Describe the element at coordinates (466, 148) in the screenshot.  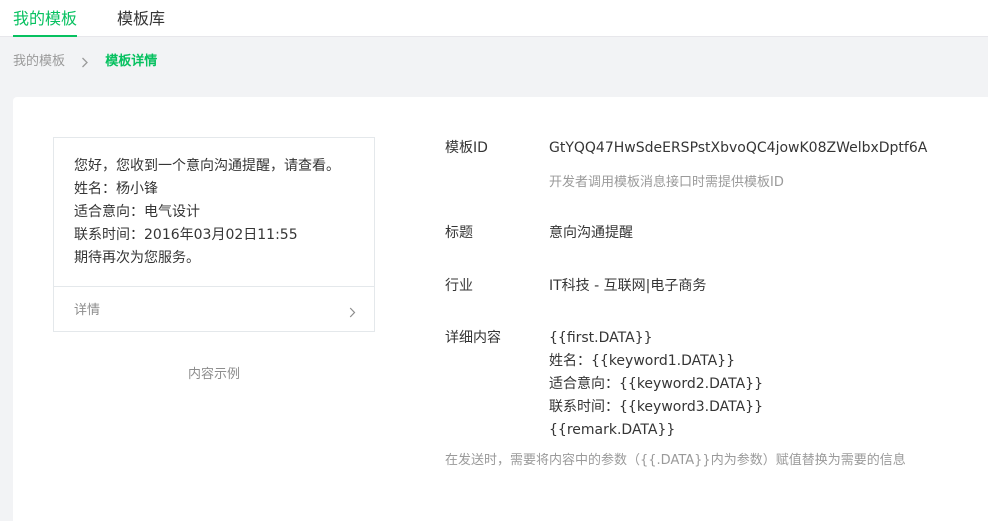
I see `template-id-label: 模板ID` at that location.